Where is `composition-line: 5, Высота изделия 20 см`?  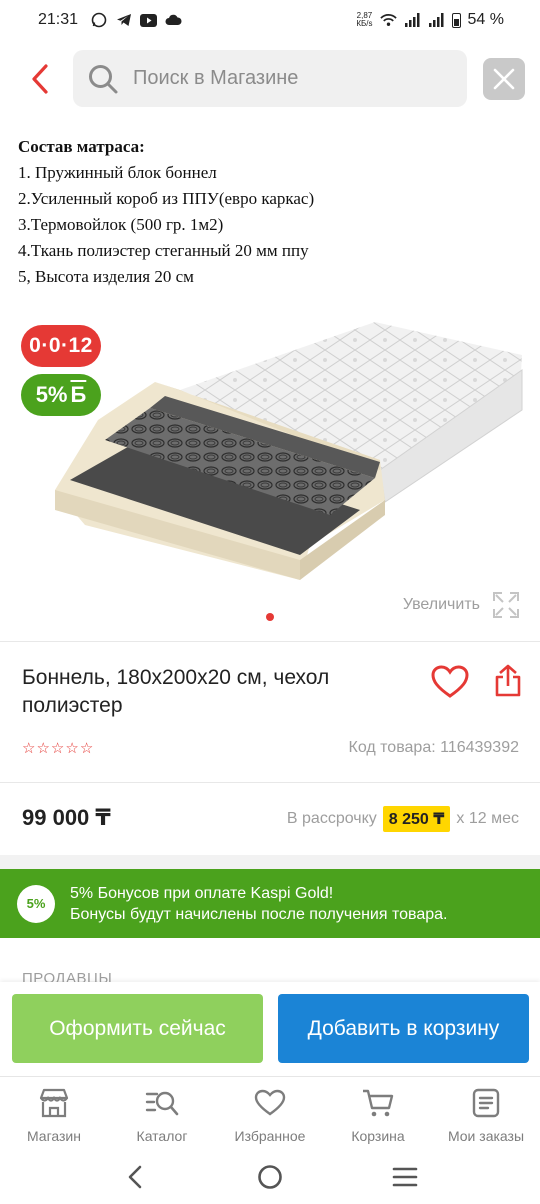 composition-line: 5, Высота изделия 20 см is located at coordinates (106, 276).